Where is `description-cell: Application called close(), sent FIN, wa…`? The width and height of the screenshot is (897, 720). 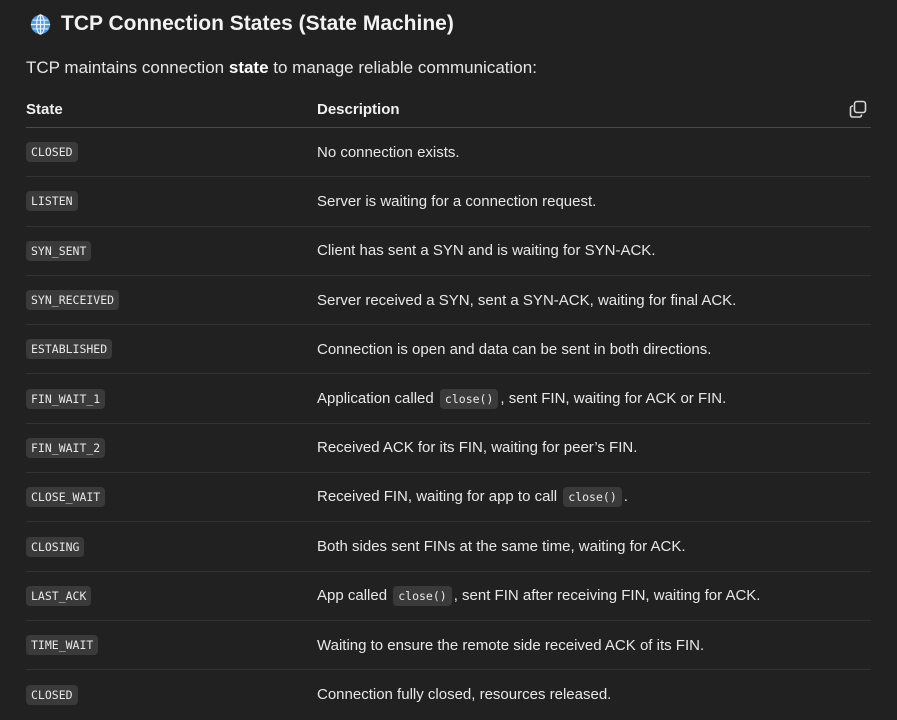
description-cell: Application called close(), sent FIN, wa… is located at coordinates (594, 398).